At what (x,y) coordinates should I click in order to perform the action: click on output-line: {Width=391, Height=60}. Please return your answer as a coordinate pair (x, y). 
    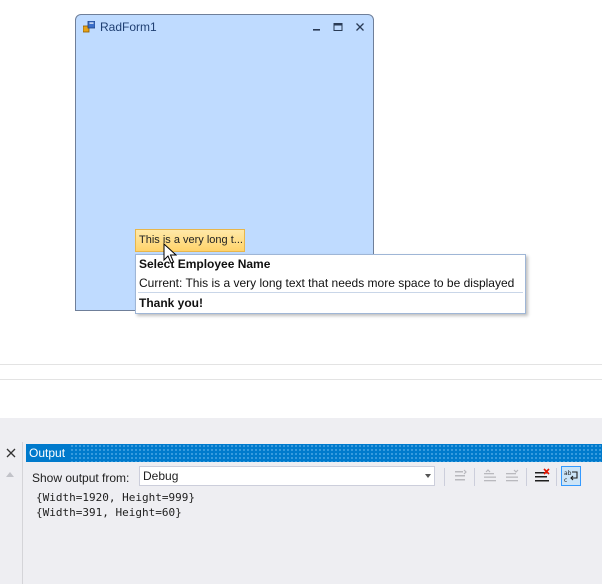
    Looking at the image, I should click on (109, 512).